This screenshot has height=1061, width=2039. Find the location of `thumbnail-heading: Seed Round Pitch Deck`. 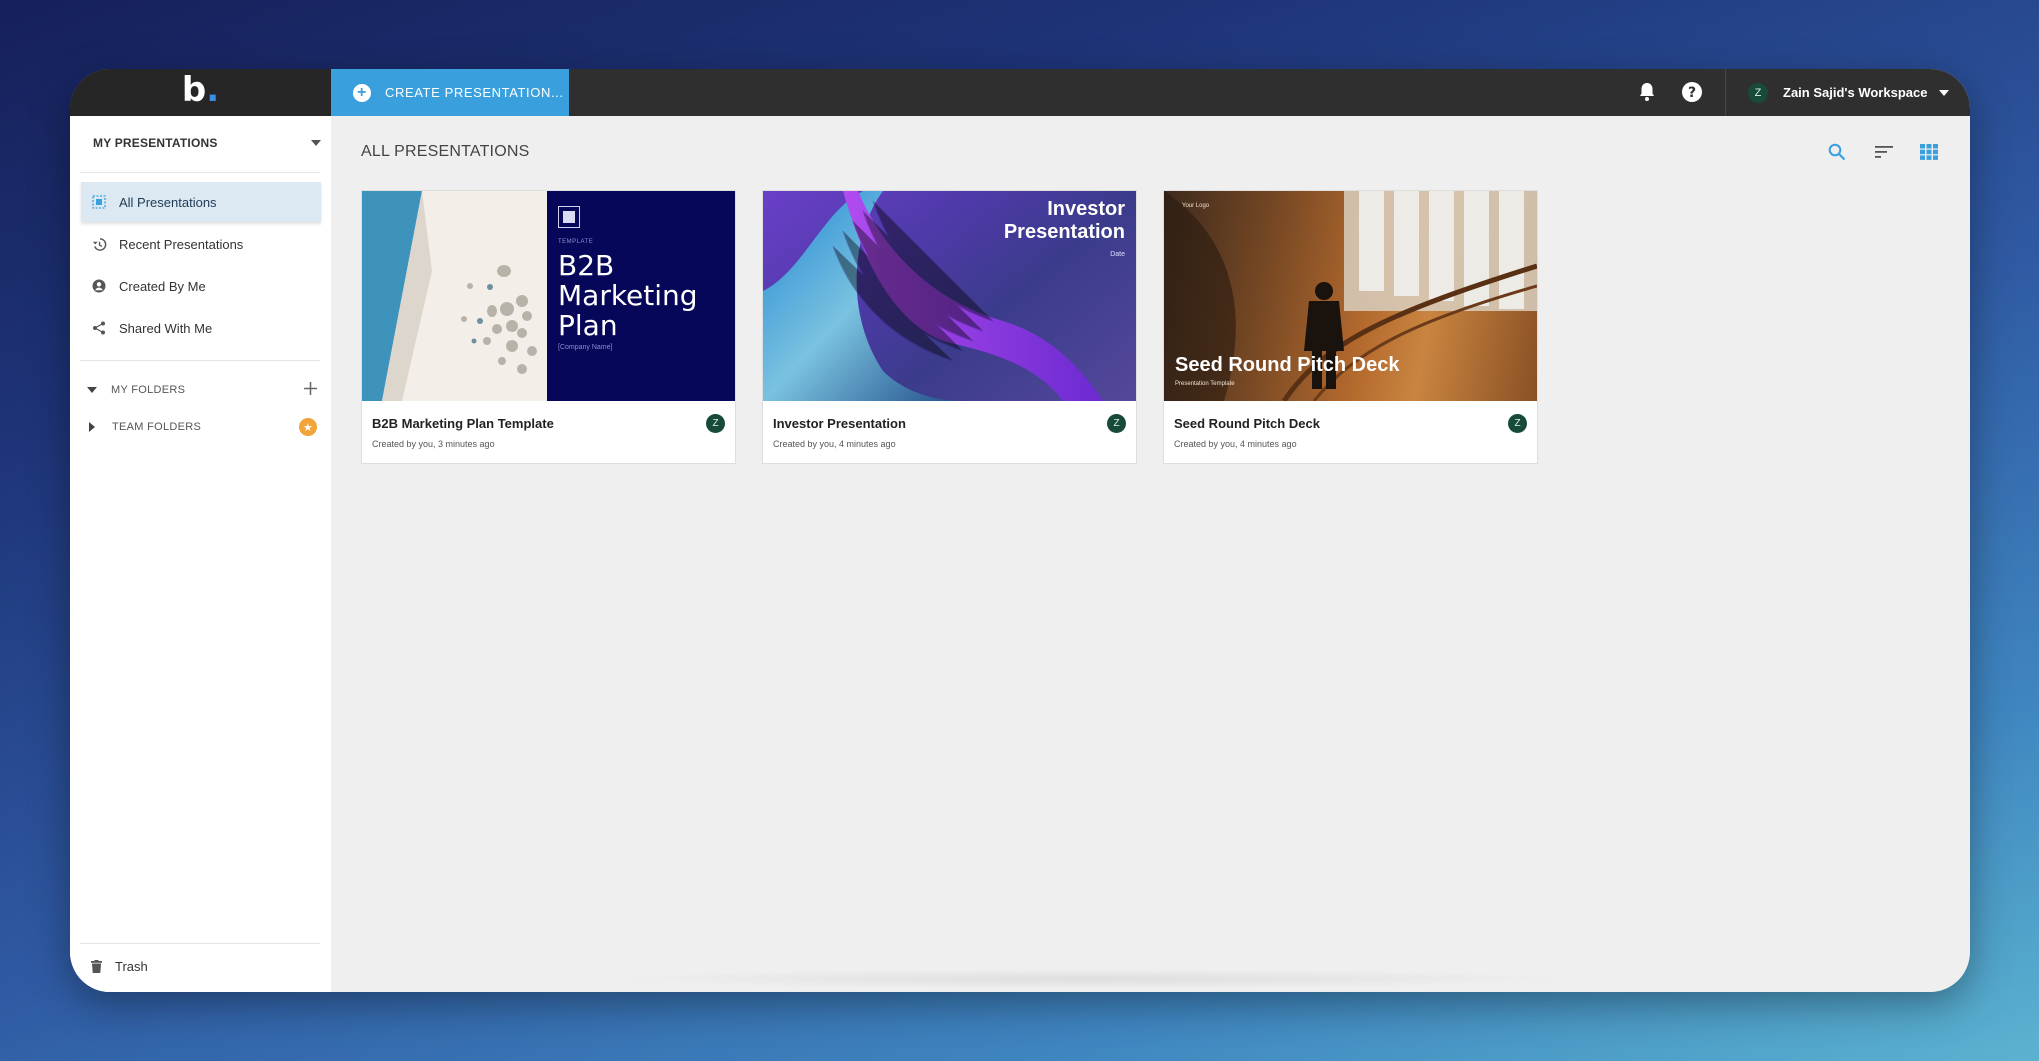

thumbnail-heading: Seed Round Pitch Deck is located at coordinates (1287, 365).